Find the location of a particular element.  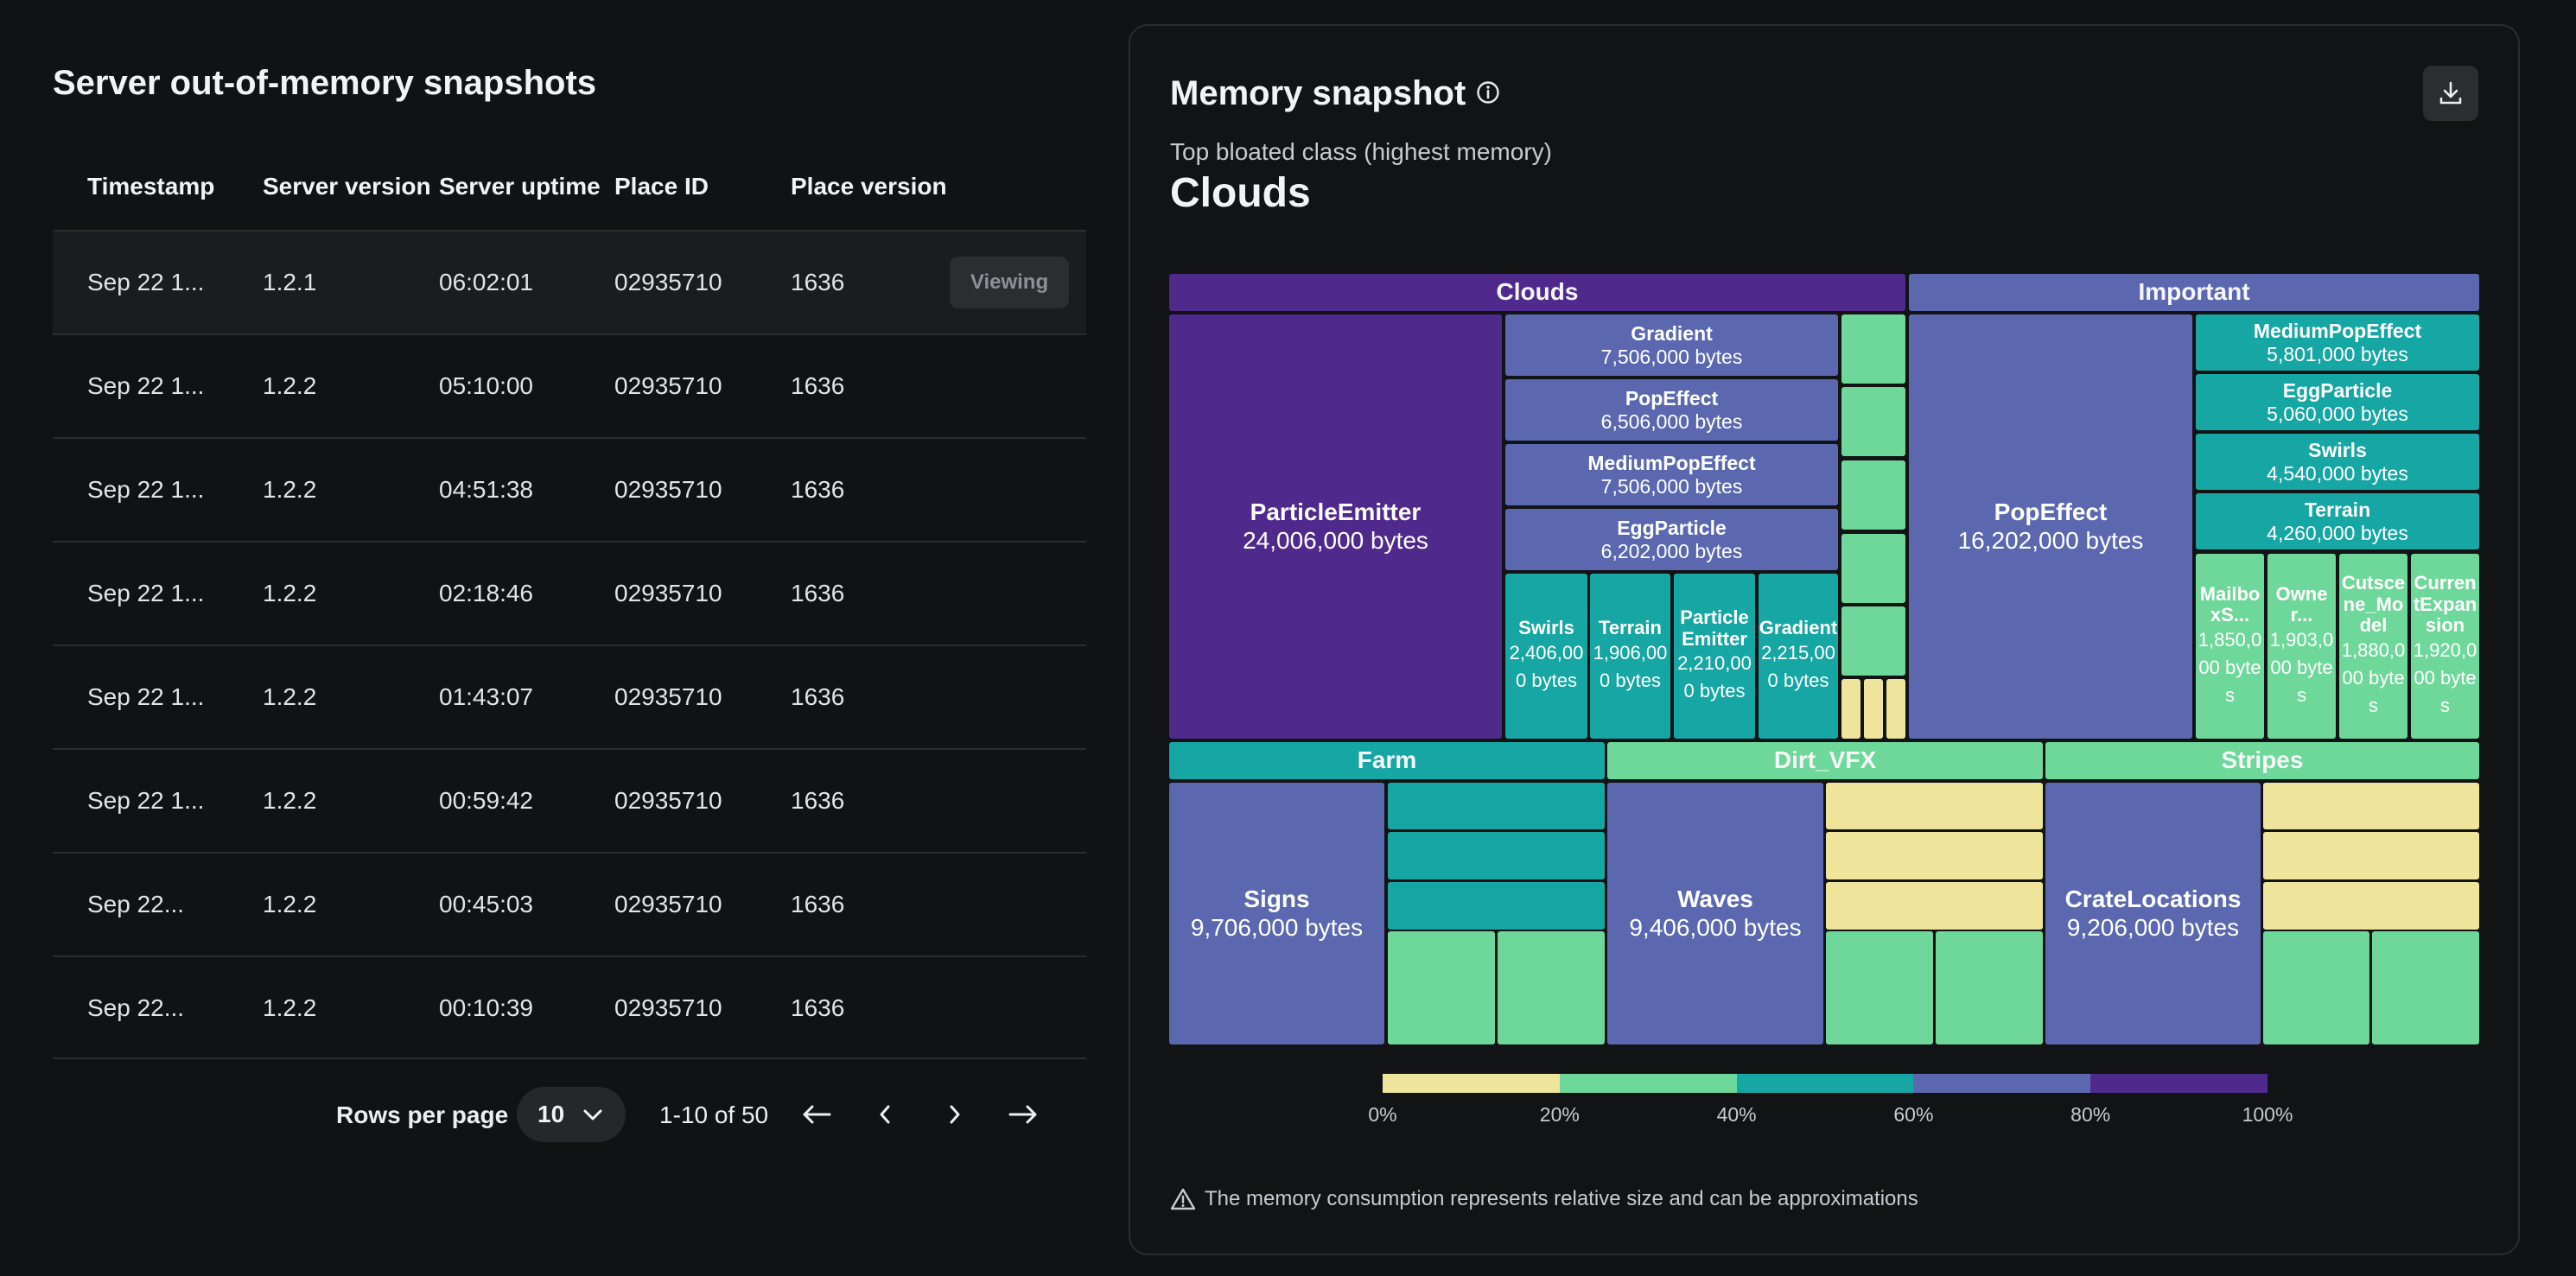

next-page-button is located at coordinates (955, 1114).